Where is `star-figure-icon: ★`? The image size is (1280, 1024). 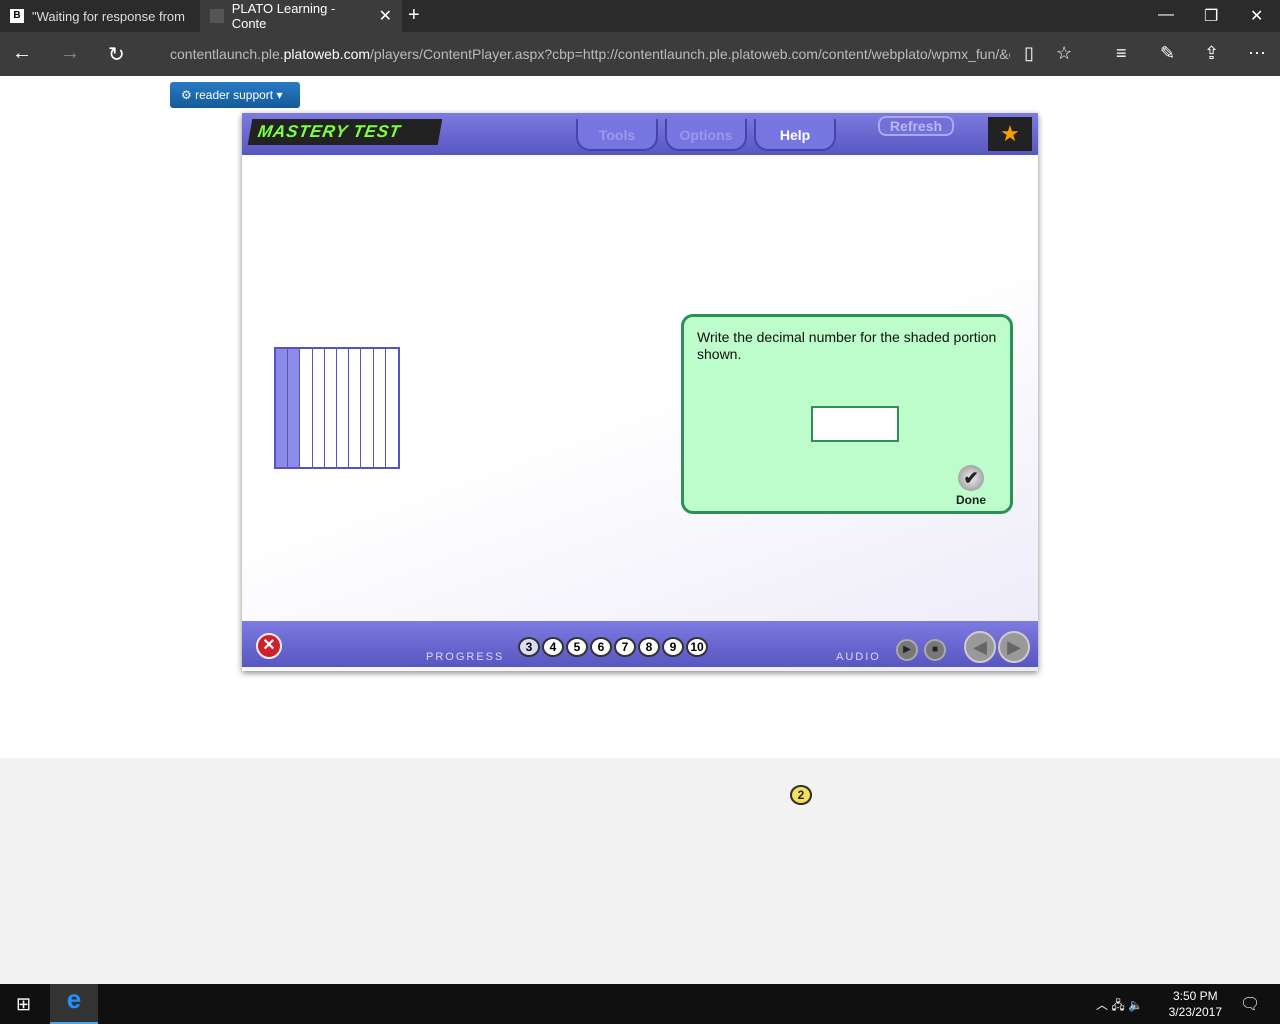
star-figure-icon: ★ is located at coordinates (1010, 134).